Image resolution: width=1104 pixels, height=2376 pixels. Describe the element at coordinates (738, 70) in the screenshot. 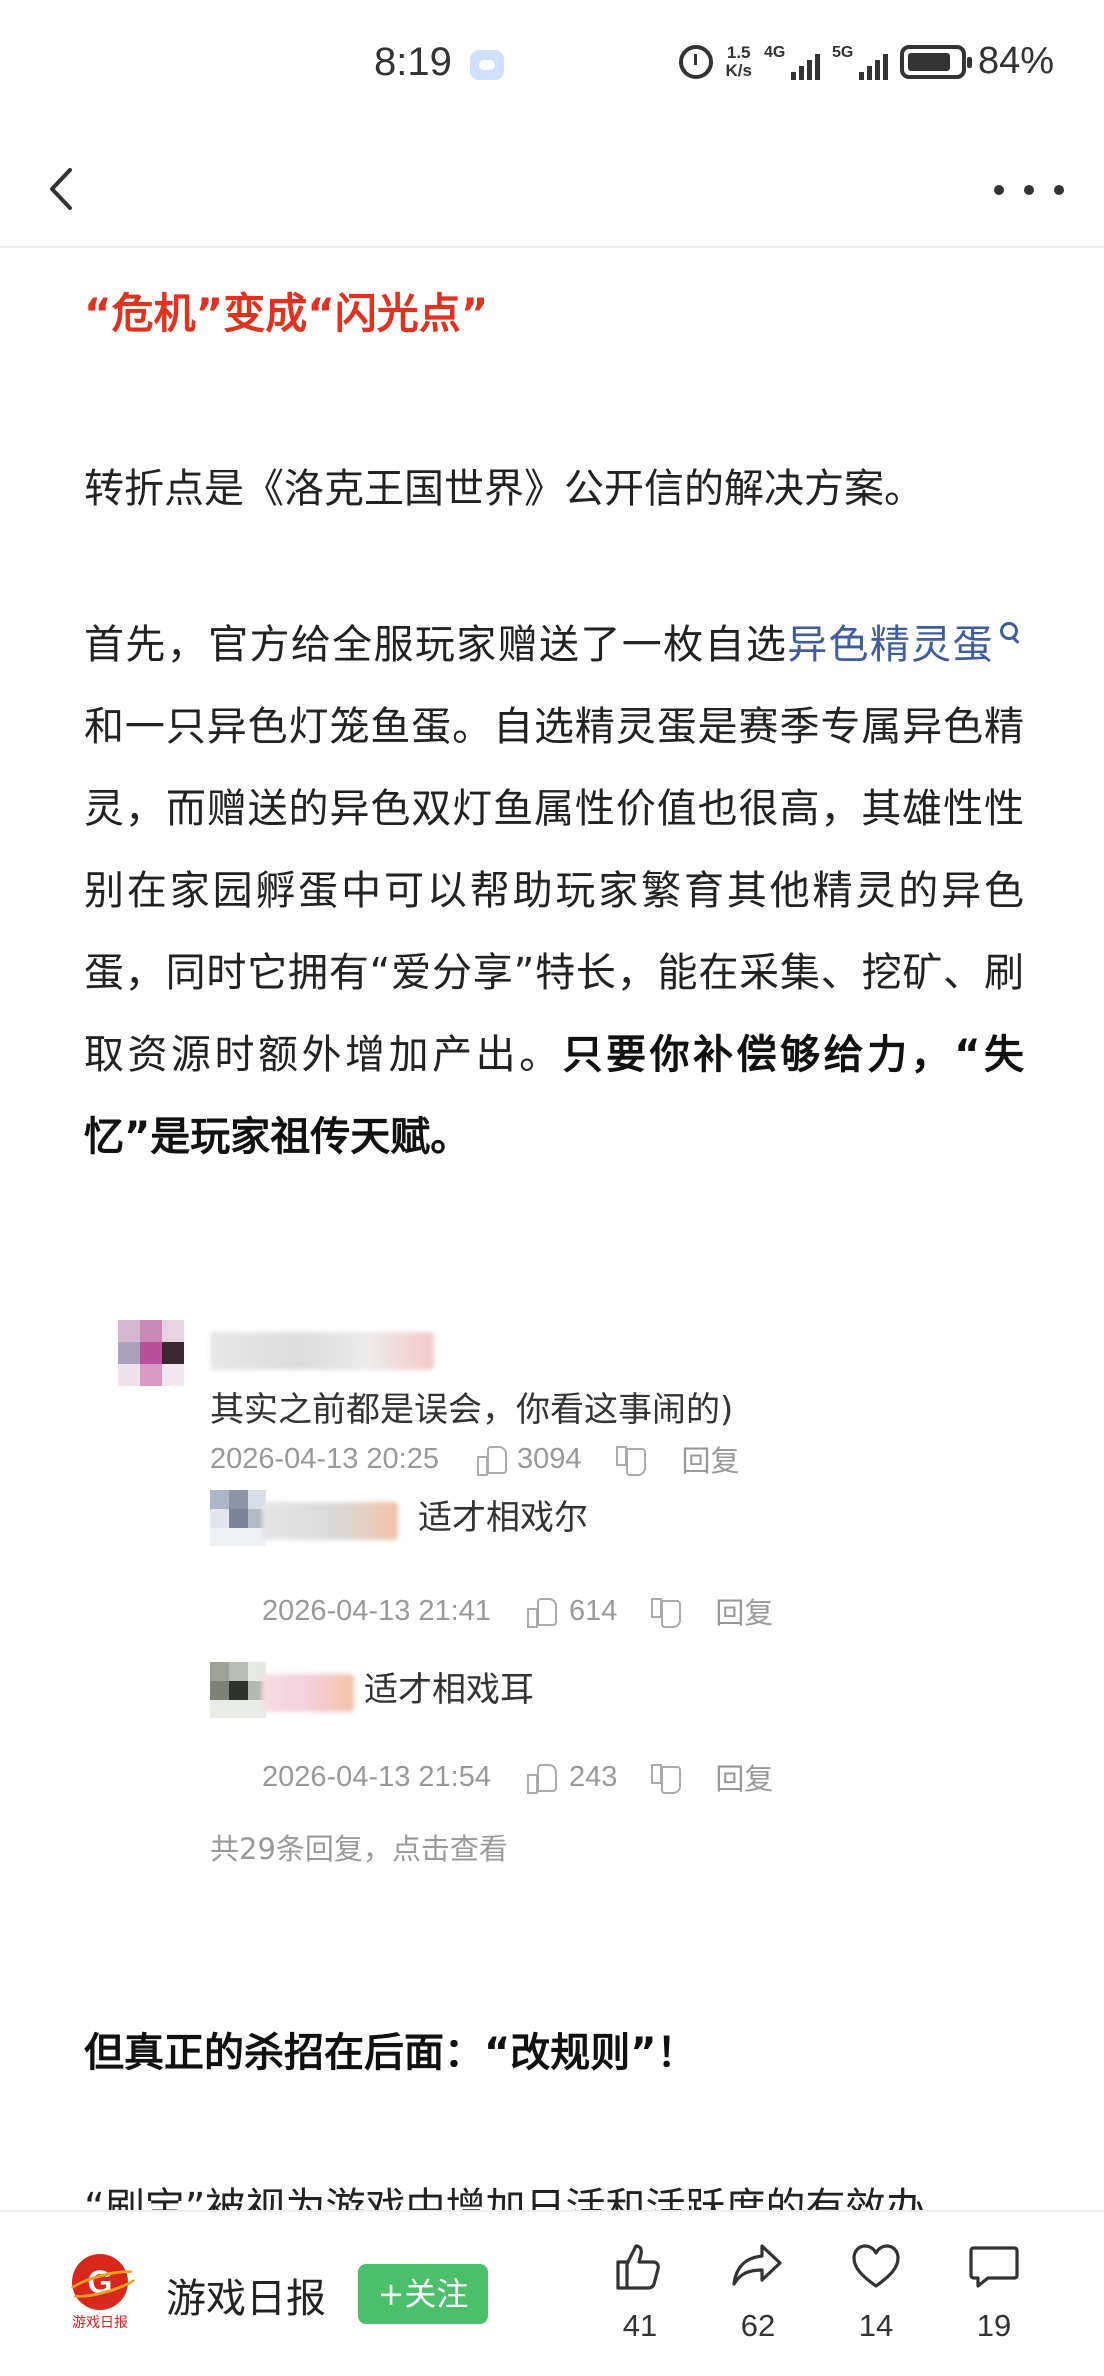

I see `network-speed-unit: K/s` at that location.